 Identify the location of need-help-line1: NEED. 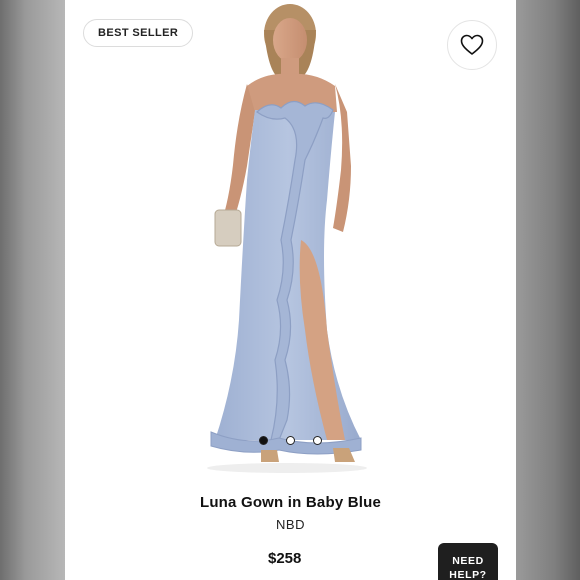
(468, 561).